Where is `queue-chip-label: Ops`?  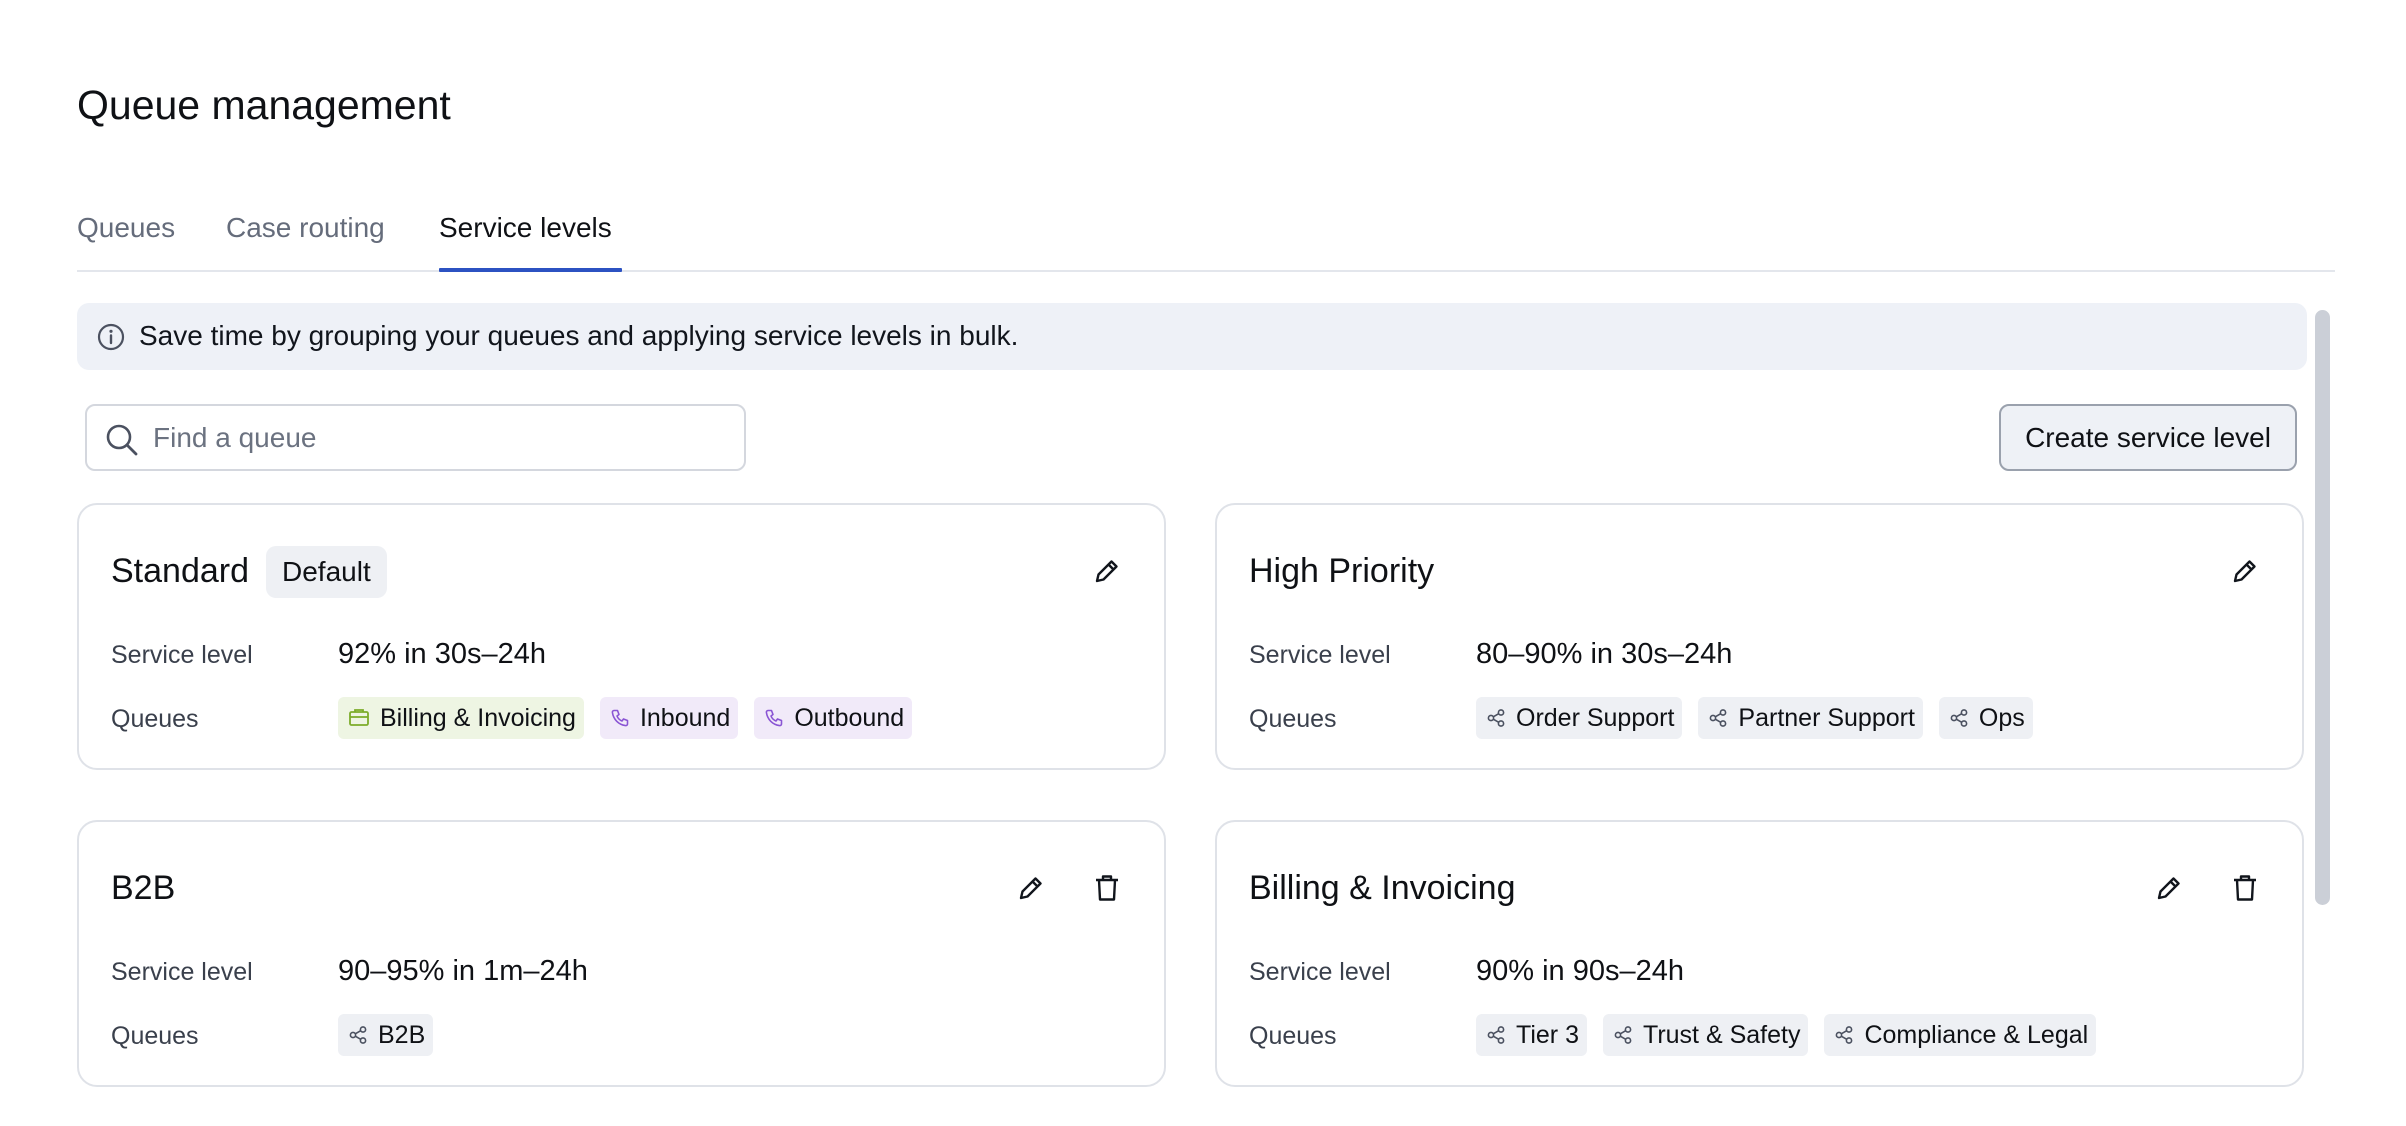
queue-chip-label: Ops is located at coordinates (2001, 717).